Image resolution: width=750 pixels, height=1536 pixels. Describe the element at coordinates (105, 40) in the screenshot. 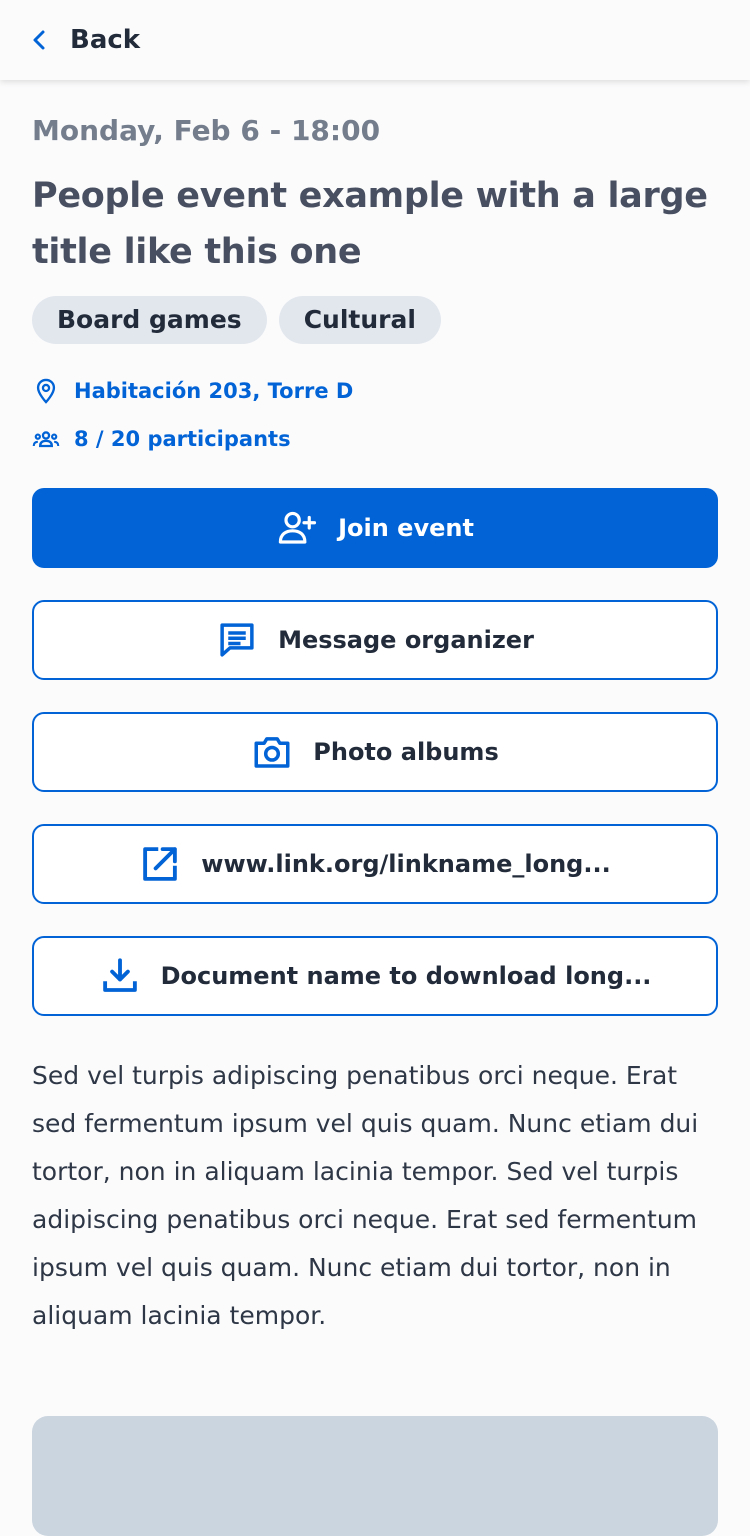

I see `back-label: Back` at that location.